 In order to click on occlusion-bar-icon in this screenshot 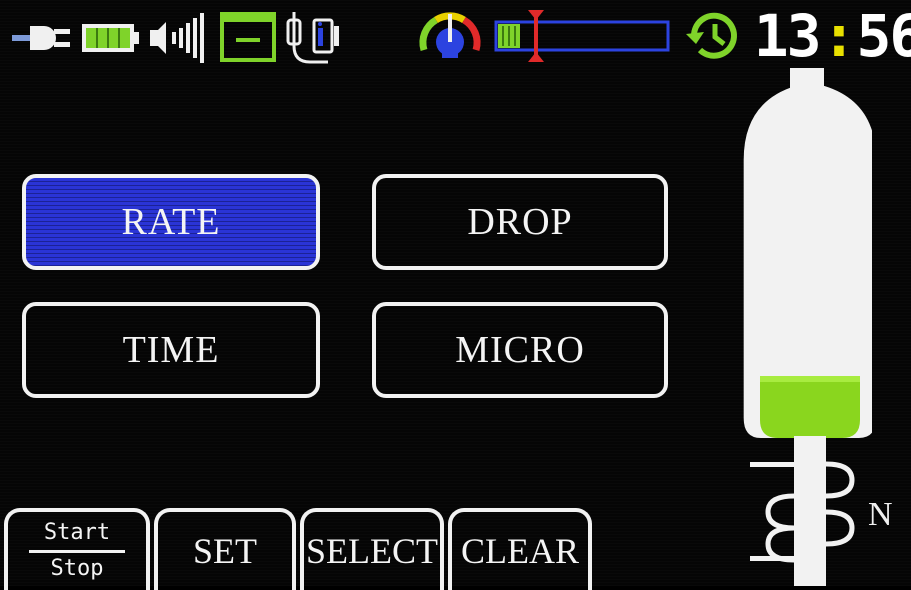, I will do `click(582, 36)`.